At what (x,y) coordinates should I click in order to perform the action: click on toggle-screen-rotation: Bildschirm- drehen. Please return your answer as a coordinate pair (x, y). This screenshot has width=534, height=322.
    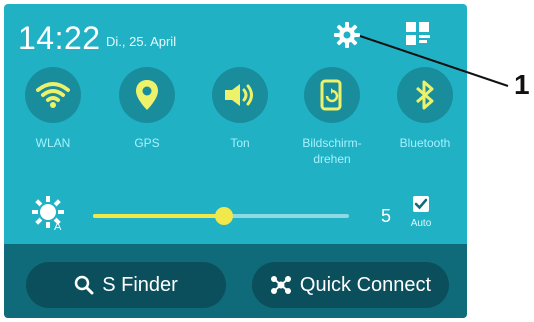
    Looking at the image, I should click on (332, 117).